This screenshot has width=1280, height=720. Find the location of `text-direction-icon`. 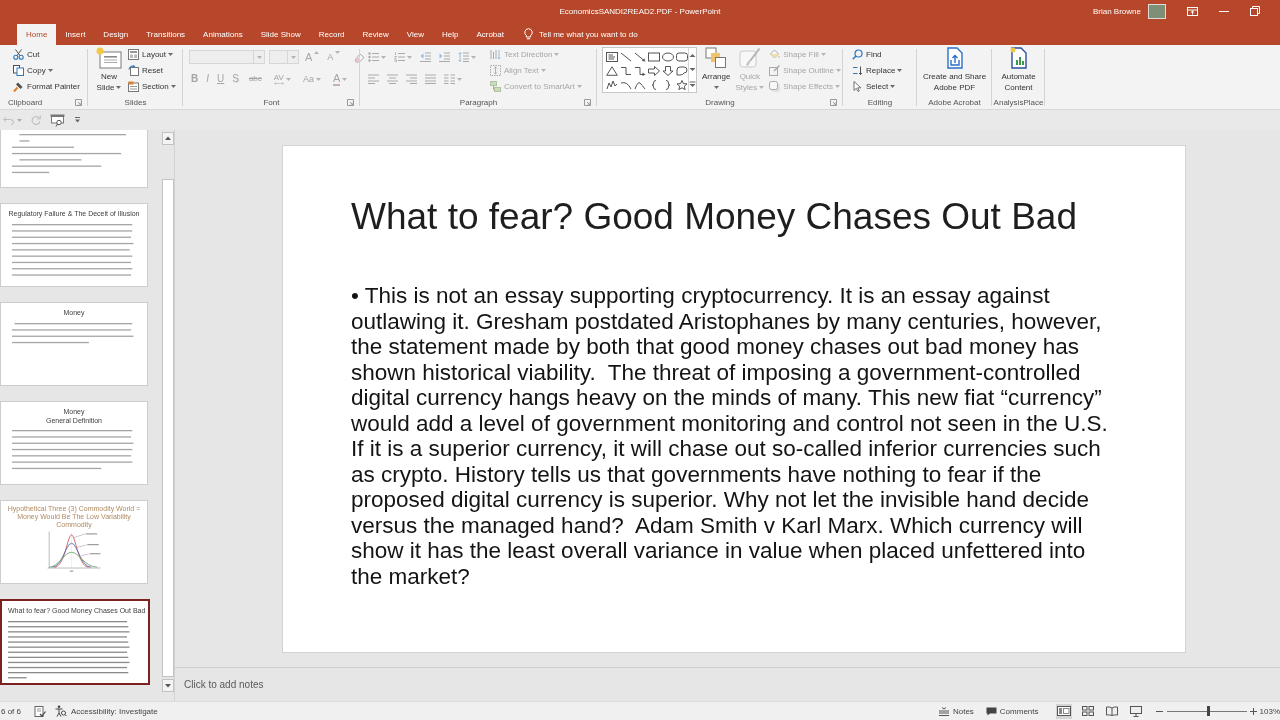

text-direction-icon is located at coordinates (495, 54).